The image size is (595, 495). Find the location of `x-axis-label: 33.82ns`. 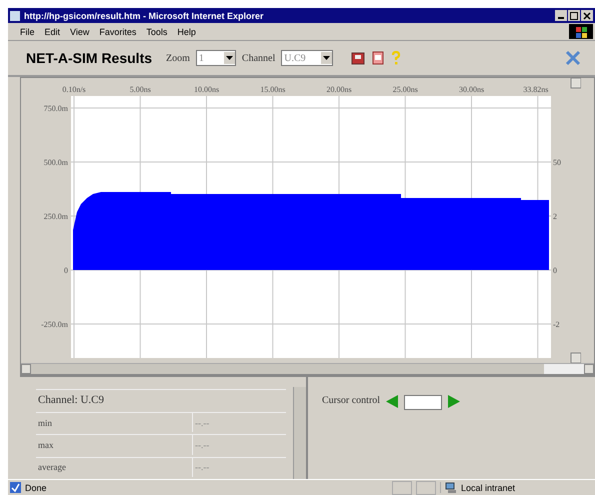

x-axis-label: 33.82ns is located at coordinates (535, 89).